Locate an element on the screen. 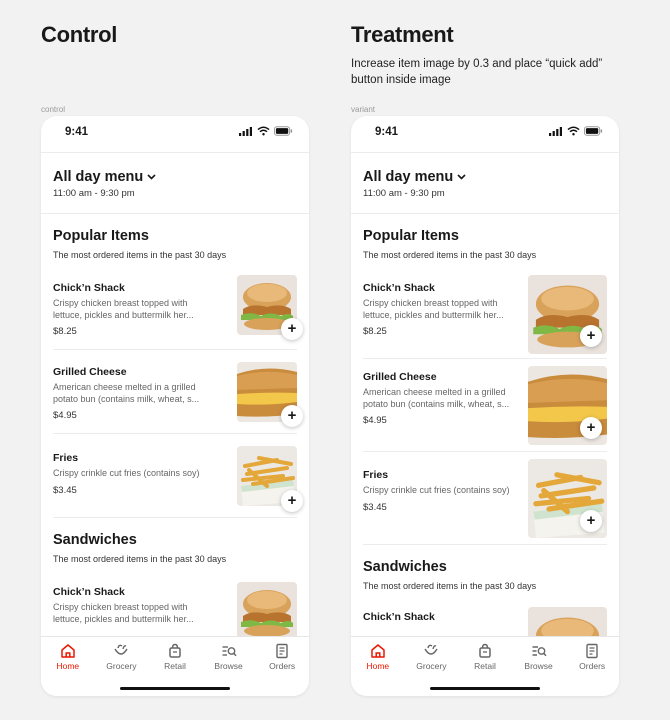 The width and height of the screenshot is (670, 720). nav-label: Retail is located at coordinates (485, 666).